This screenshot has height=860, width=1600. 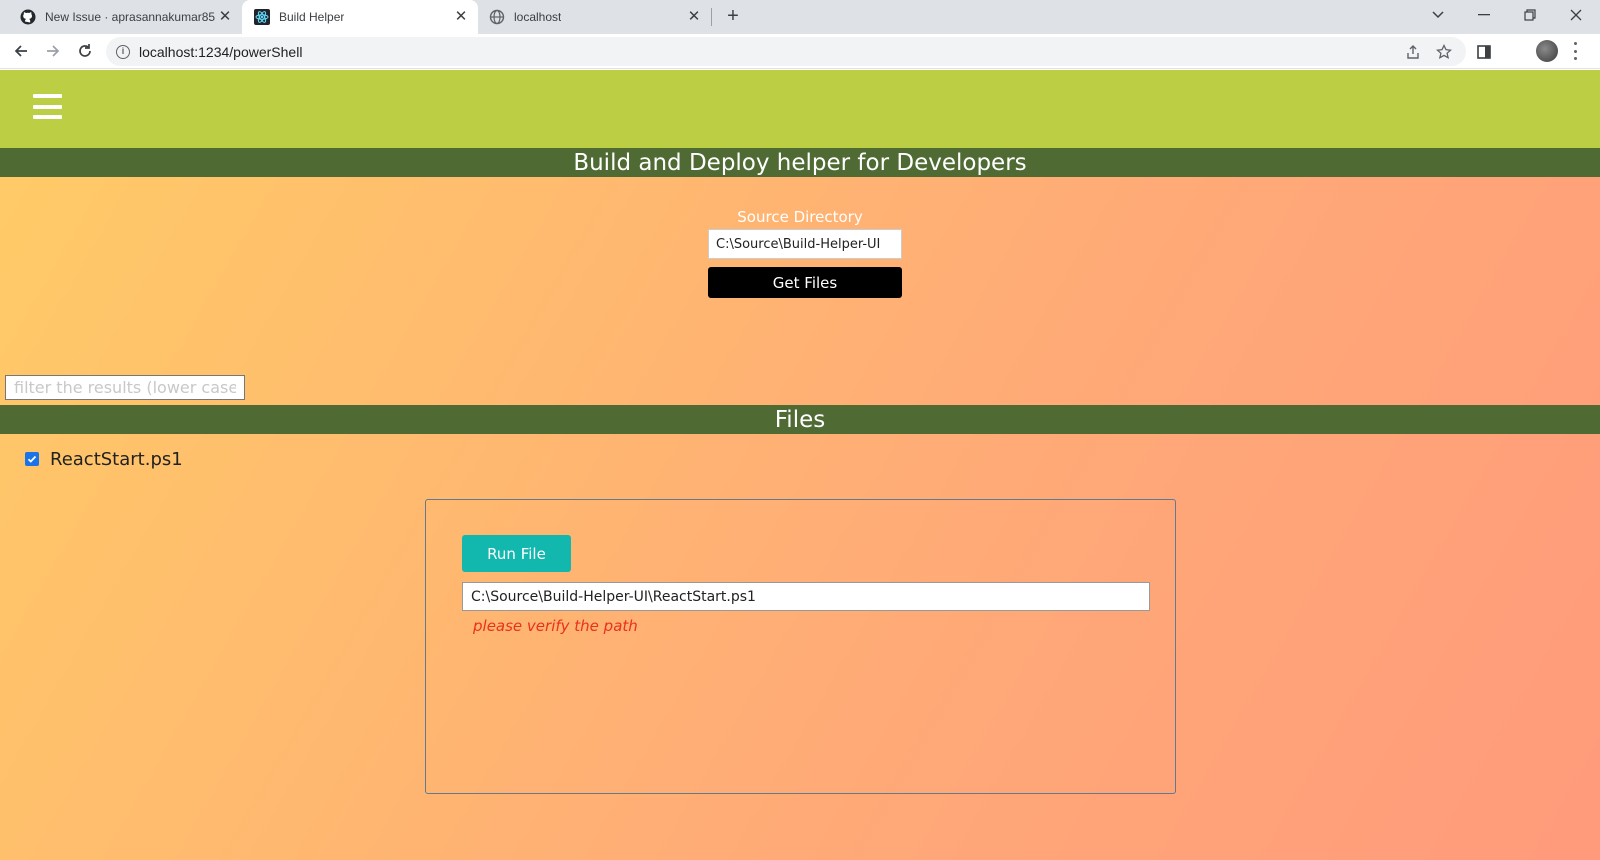 What do you see at coordinates (53, 51) in the screenshot?
I see `forward-icon` at bounding box center [53, 51].